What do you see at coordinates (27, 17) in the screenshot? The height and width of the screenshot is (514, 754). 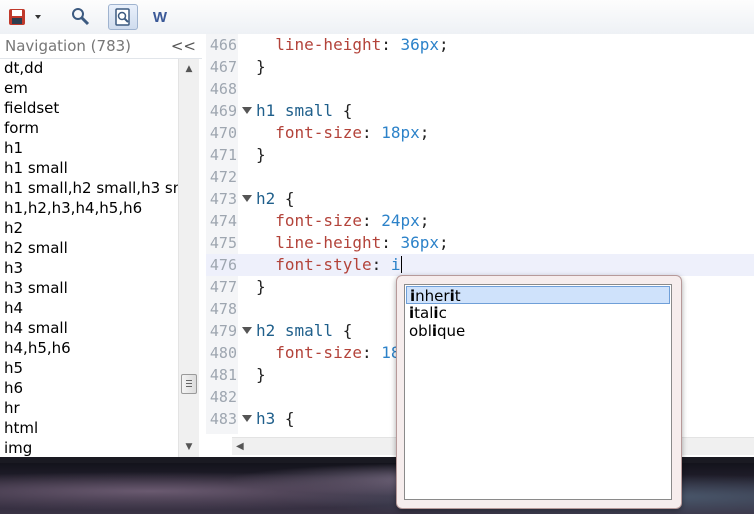 I see `save-button` at bounding box center [27, 17].